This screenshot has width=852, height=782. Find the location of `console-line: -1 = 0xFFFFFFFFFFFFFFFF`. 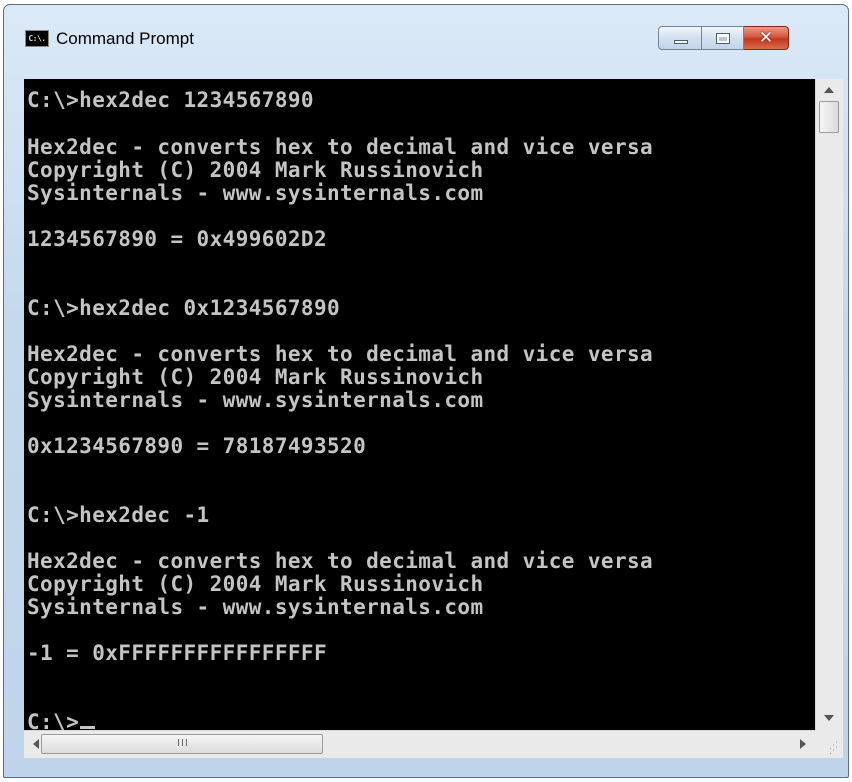

console-line: -1 = 0xFFFFFFFFFFFFFFFF is located at coordinates (177, 653).